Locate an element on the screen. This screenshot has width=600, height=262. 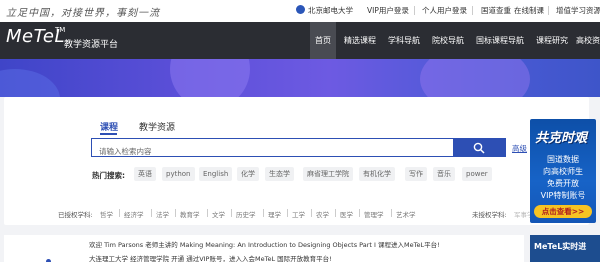
plagiarism-check-link: 国道查重 is located at coordinates (496, 10).